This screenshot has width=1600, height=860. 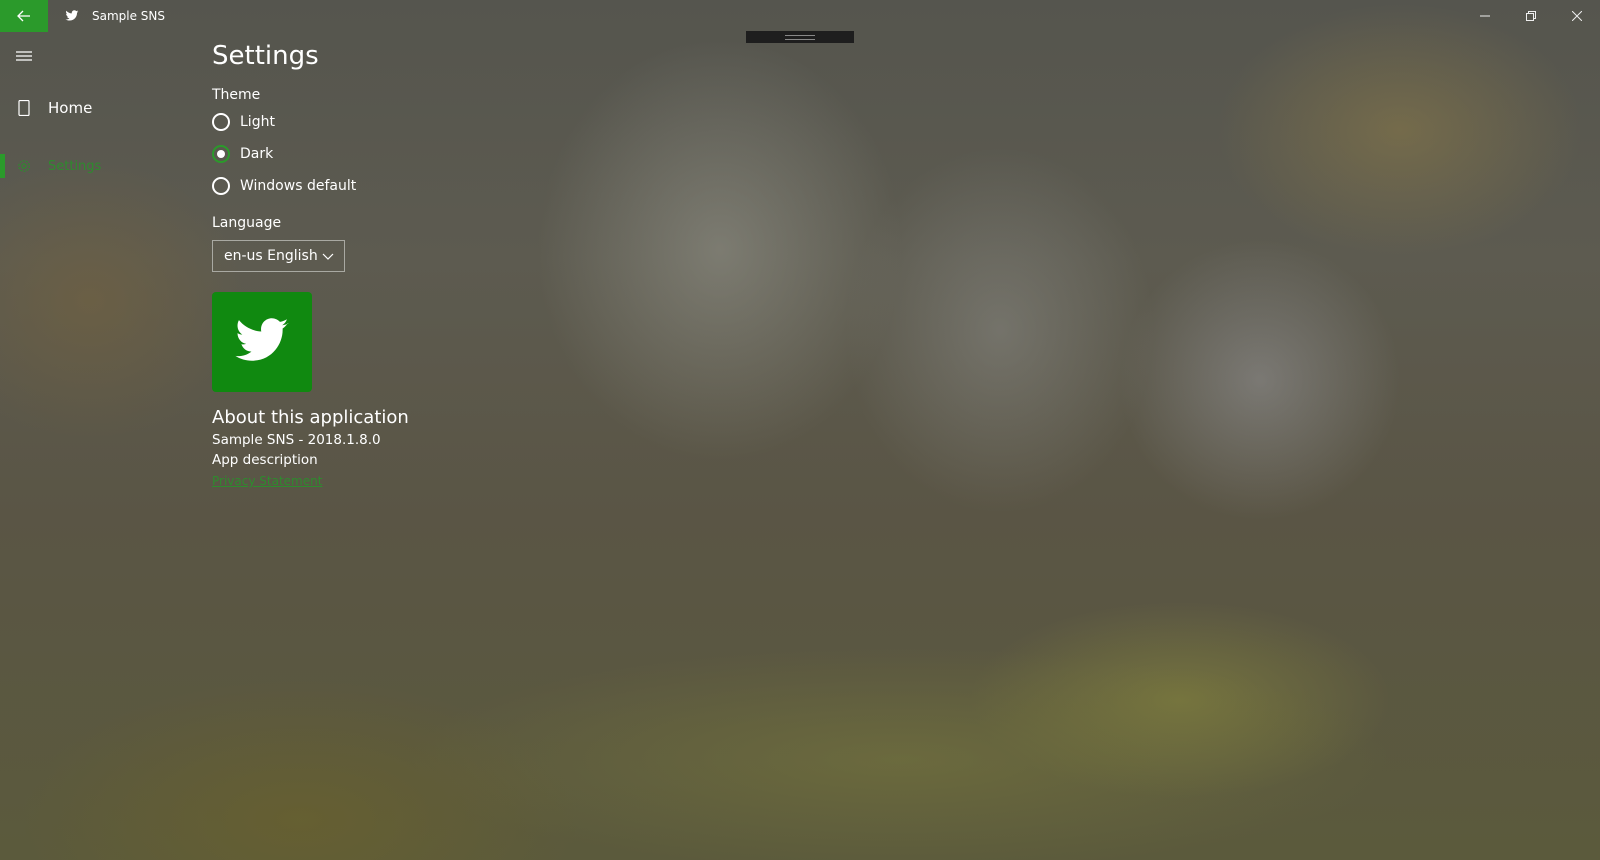 I want to click on gear-icon, so click(x=24, y=166).